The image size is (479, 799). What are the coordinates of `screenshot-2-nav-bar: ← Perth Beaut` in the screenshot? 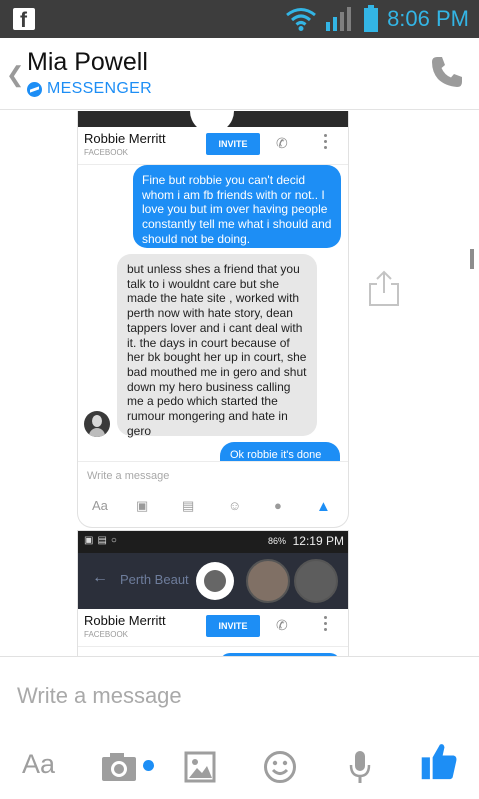 It's located at (213, 581).